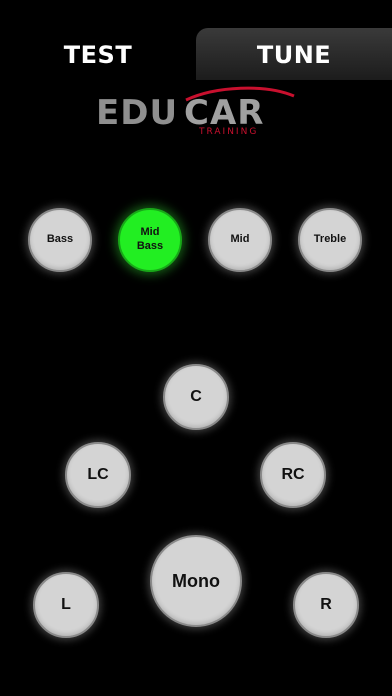  I want to click on speaker-mono-label: Mono, so click(196, 580).